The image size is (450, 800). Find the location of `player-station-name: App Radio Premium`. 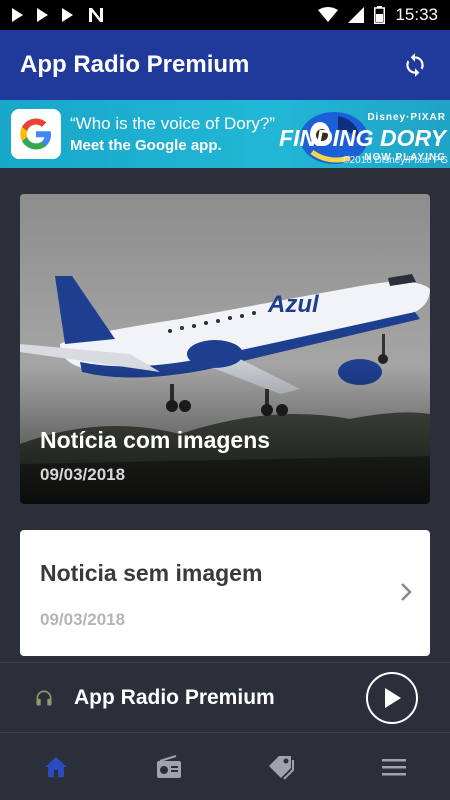

player-station-name: App Radio Premium is located at coordinates (174, 697).